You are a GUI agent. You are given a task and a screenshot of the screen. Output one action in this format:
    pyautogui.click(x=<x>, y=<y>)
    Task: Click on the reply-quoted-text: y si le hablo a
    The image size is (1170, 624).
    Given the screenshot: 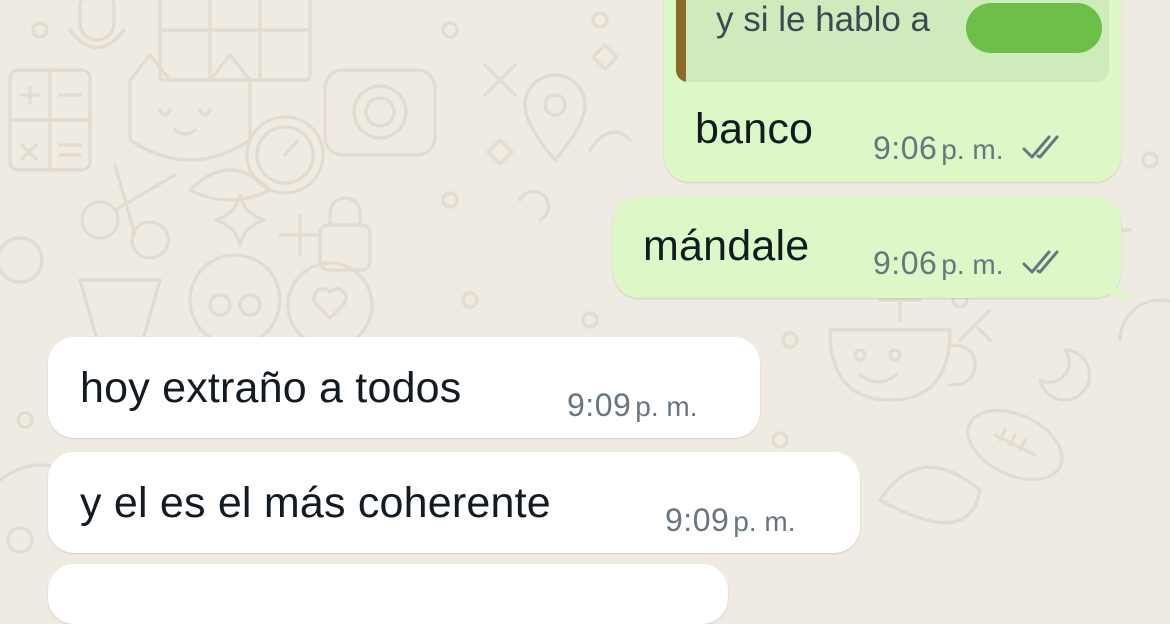 What is the action you would take?
    pyautogui.click(x=823, y=19)
    